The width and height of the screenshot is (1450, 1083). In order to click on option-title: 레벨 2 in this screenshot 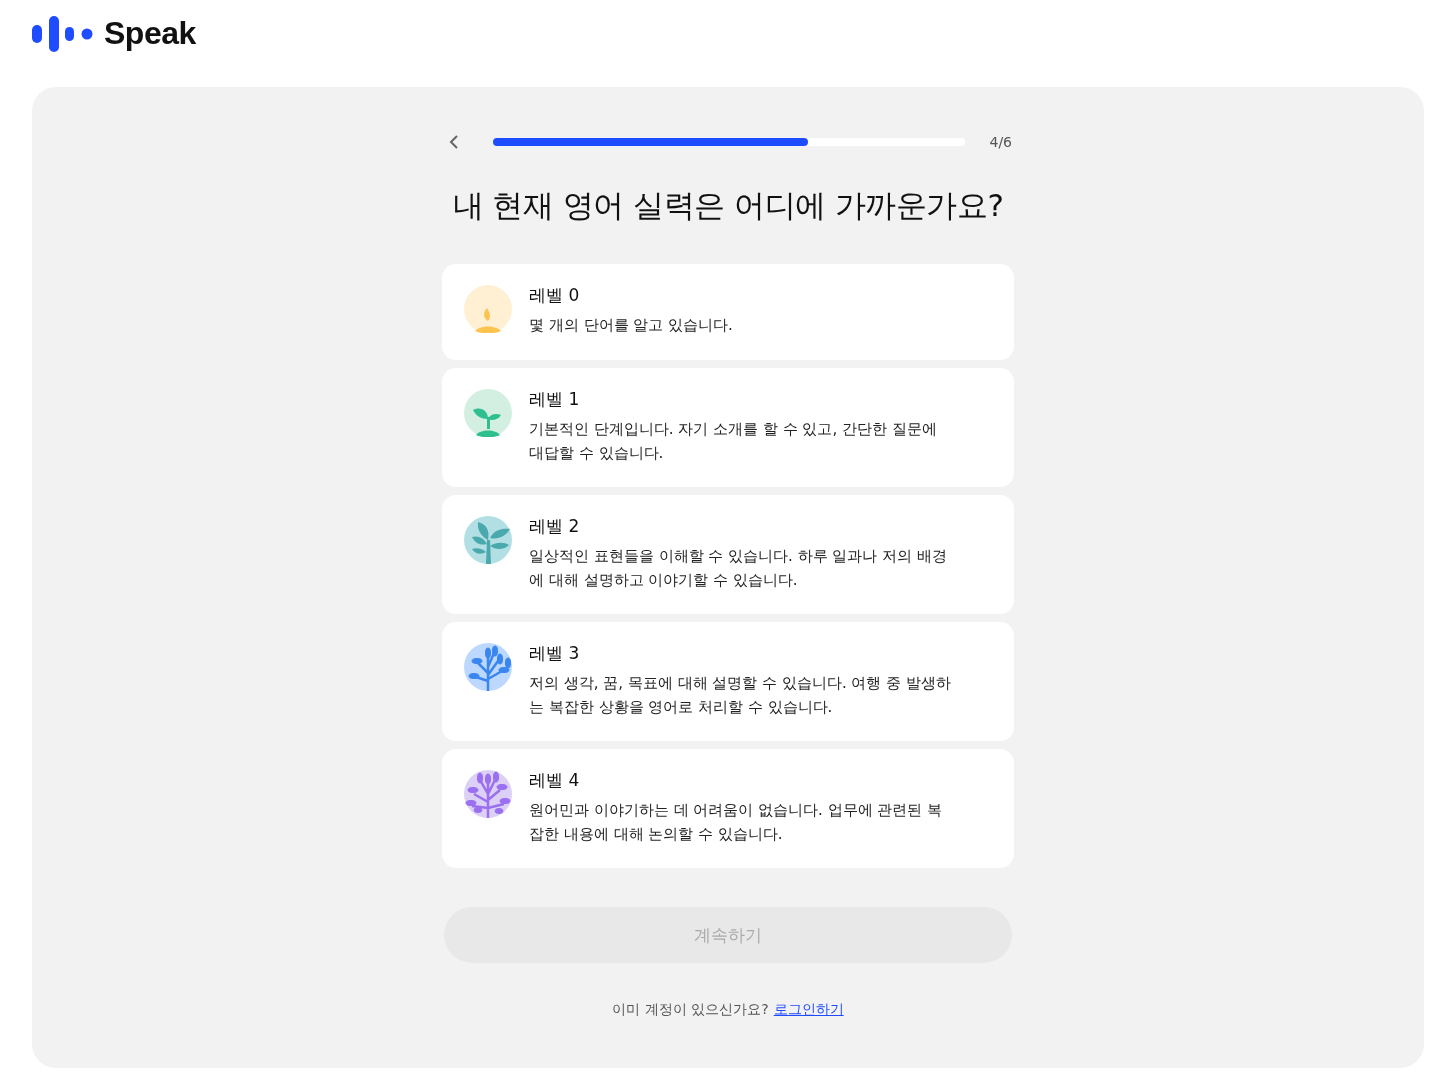, I will do `click(555, 526)`.